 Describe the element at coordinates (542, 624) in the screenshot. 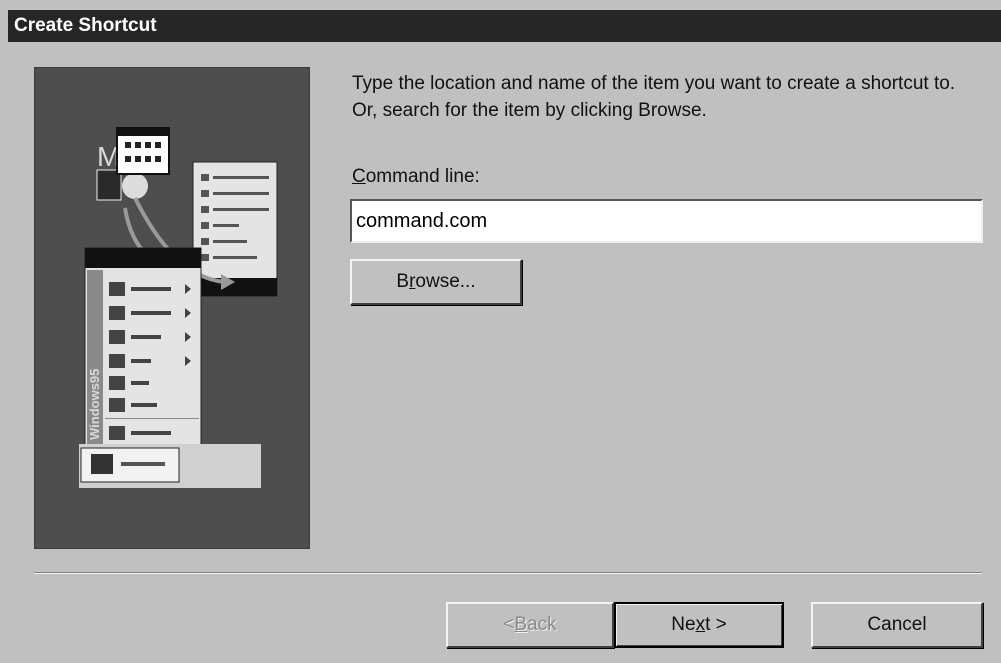

I see `back-label-post: ack` at that location.